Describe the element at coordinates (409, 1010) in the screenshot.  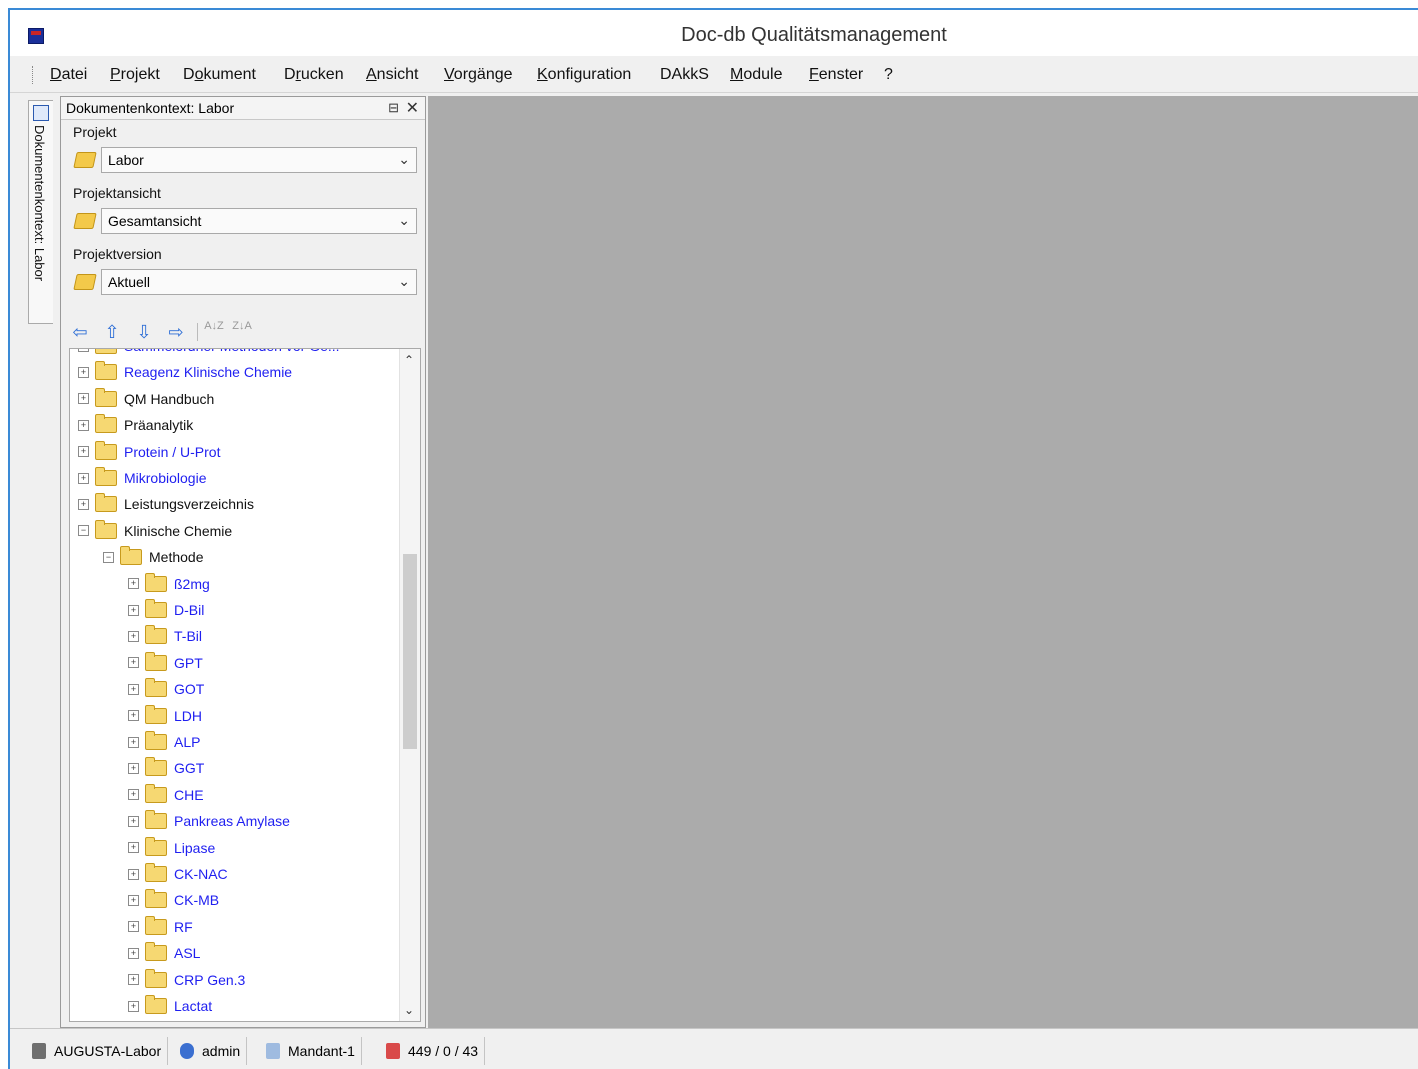
I see `scroll-down-icon: ⌄` at that location.